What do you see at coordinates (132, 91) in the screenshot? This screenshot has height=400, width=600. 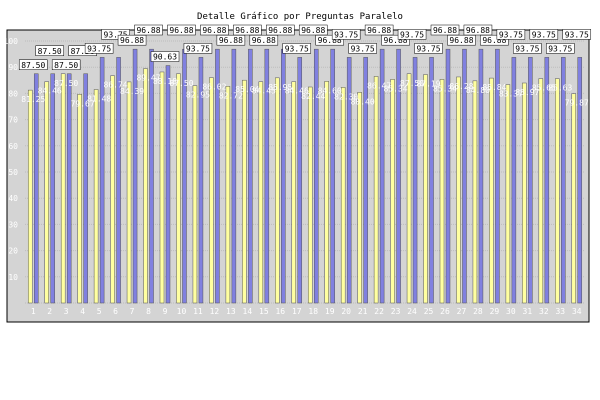 I see `value-label-s2-7: 84.39` at bounding box center [132, 91].